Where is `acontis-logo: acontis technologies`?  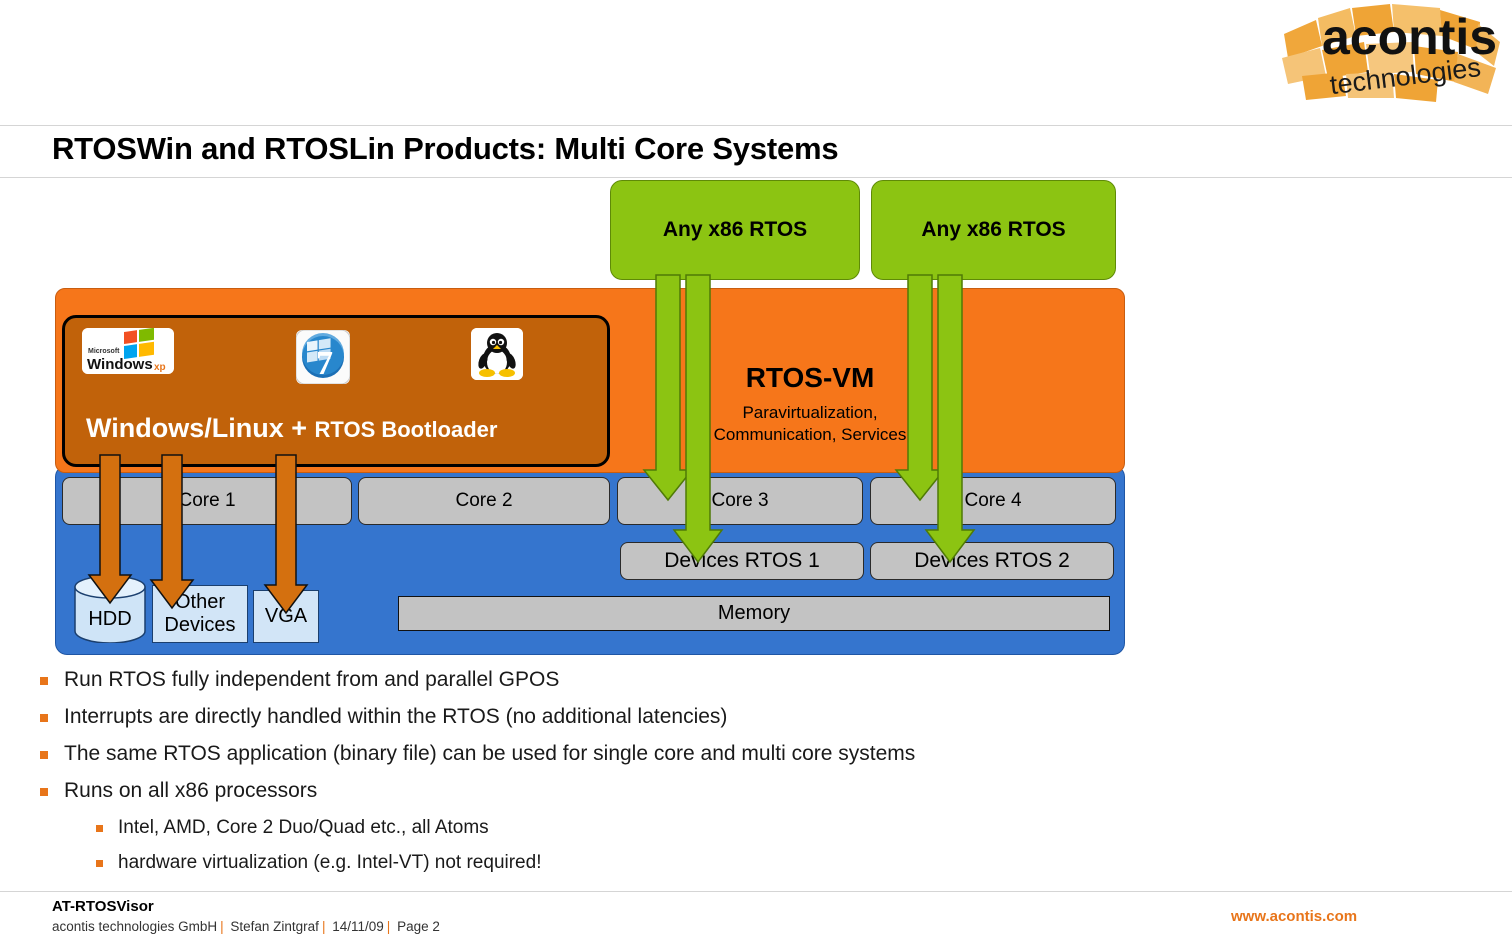
acontis-logo: acontis technologies is located at coordinates (1388, 54).